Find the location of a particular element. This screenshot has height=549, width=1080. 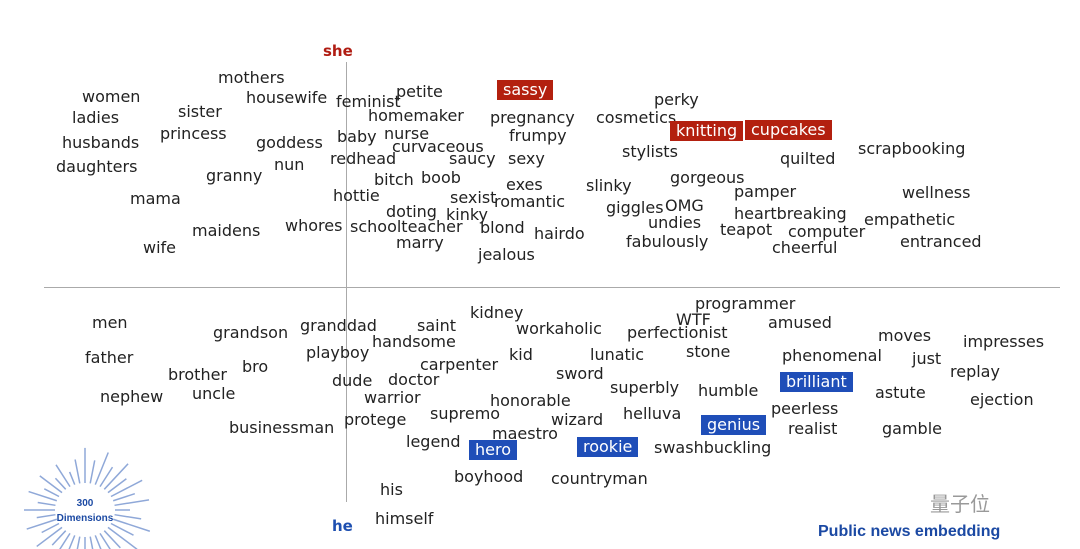

word: peerless is located at coordinates (805, 408).